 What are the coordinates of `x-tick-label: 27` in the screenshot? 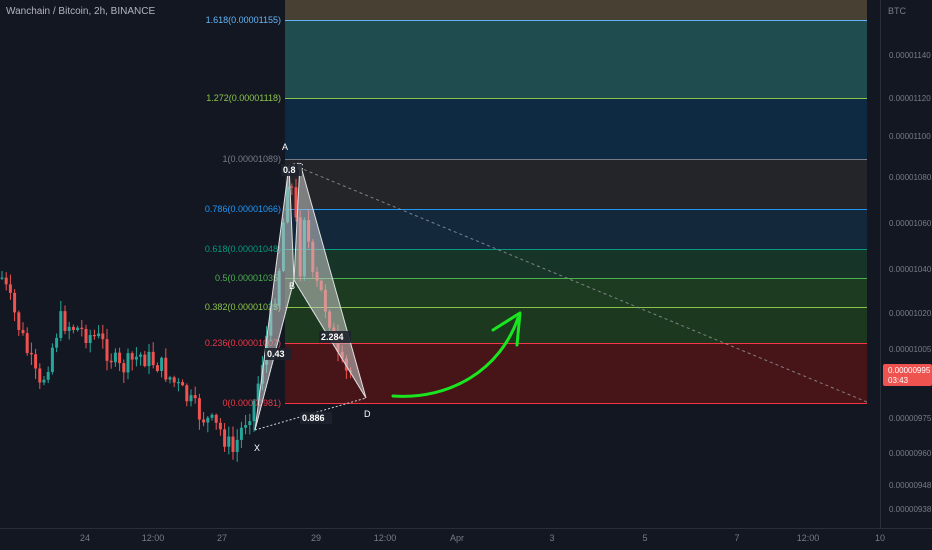 It's located at (222, 538).